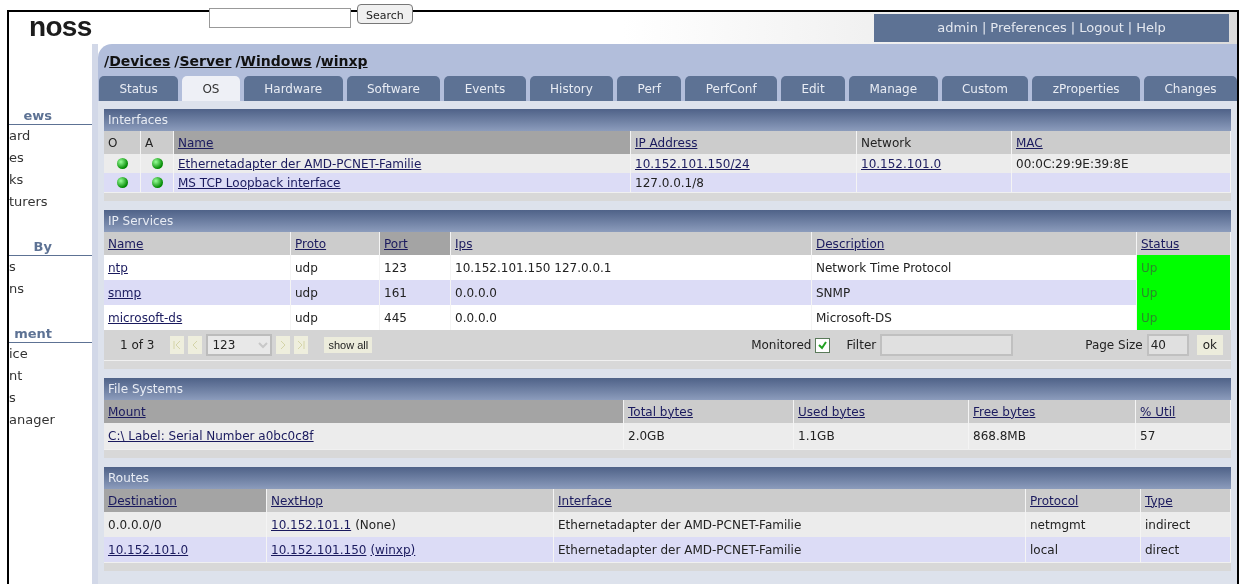  I want to click on tab: Hardware, so click(293, 88).